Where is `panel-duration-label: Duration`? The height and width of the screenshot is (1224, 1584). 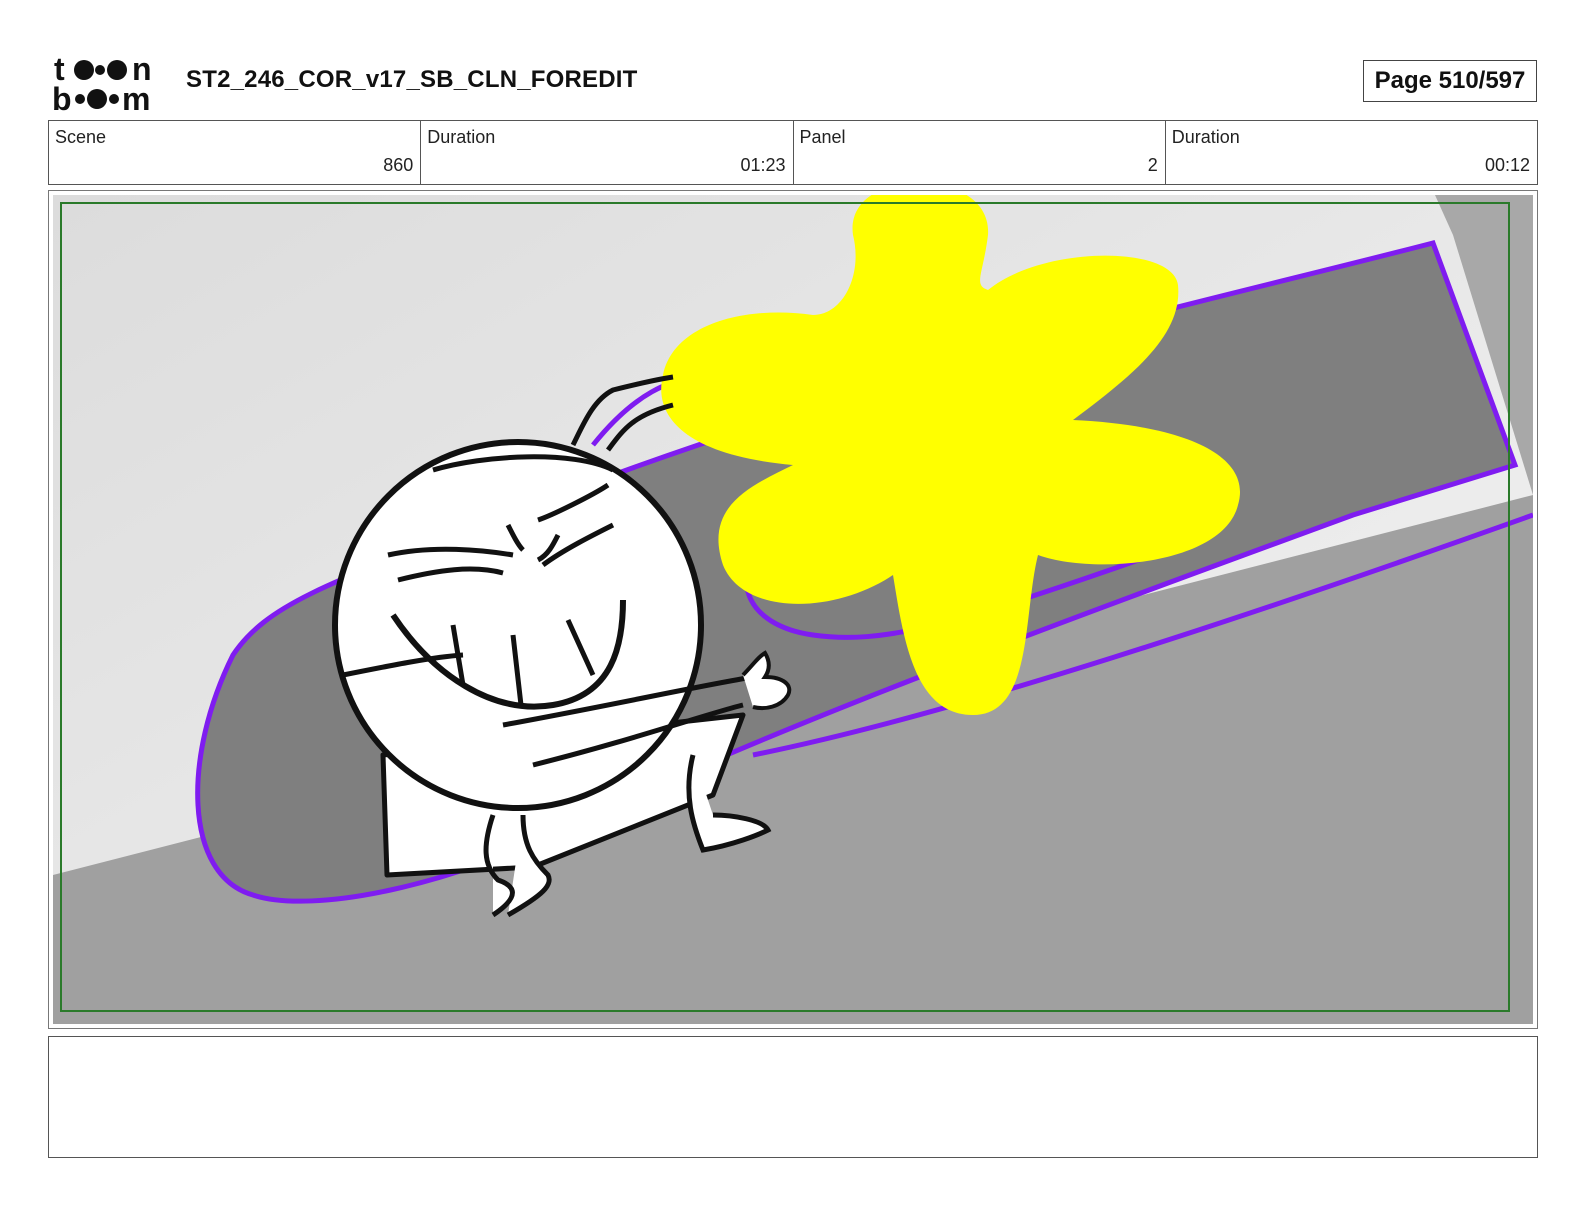 panel-duration-label: Duration is located at coordinates (1205, 137).